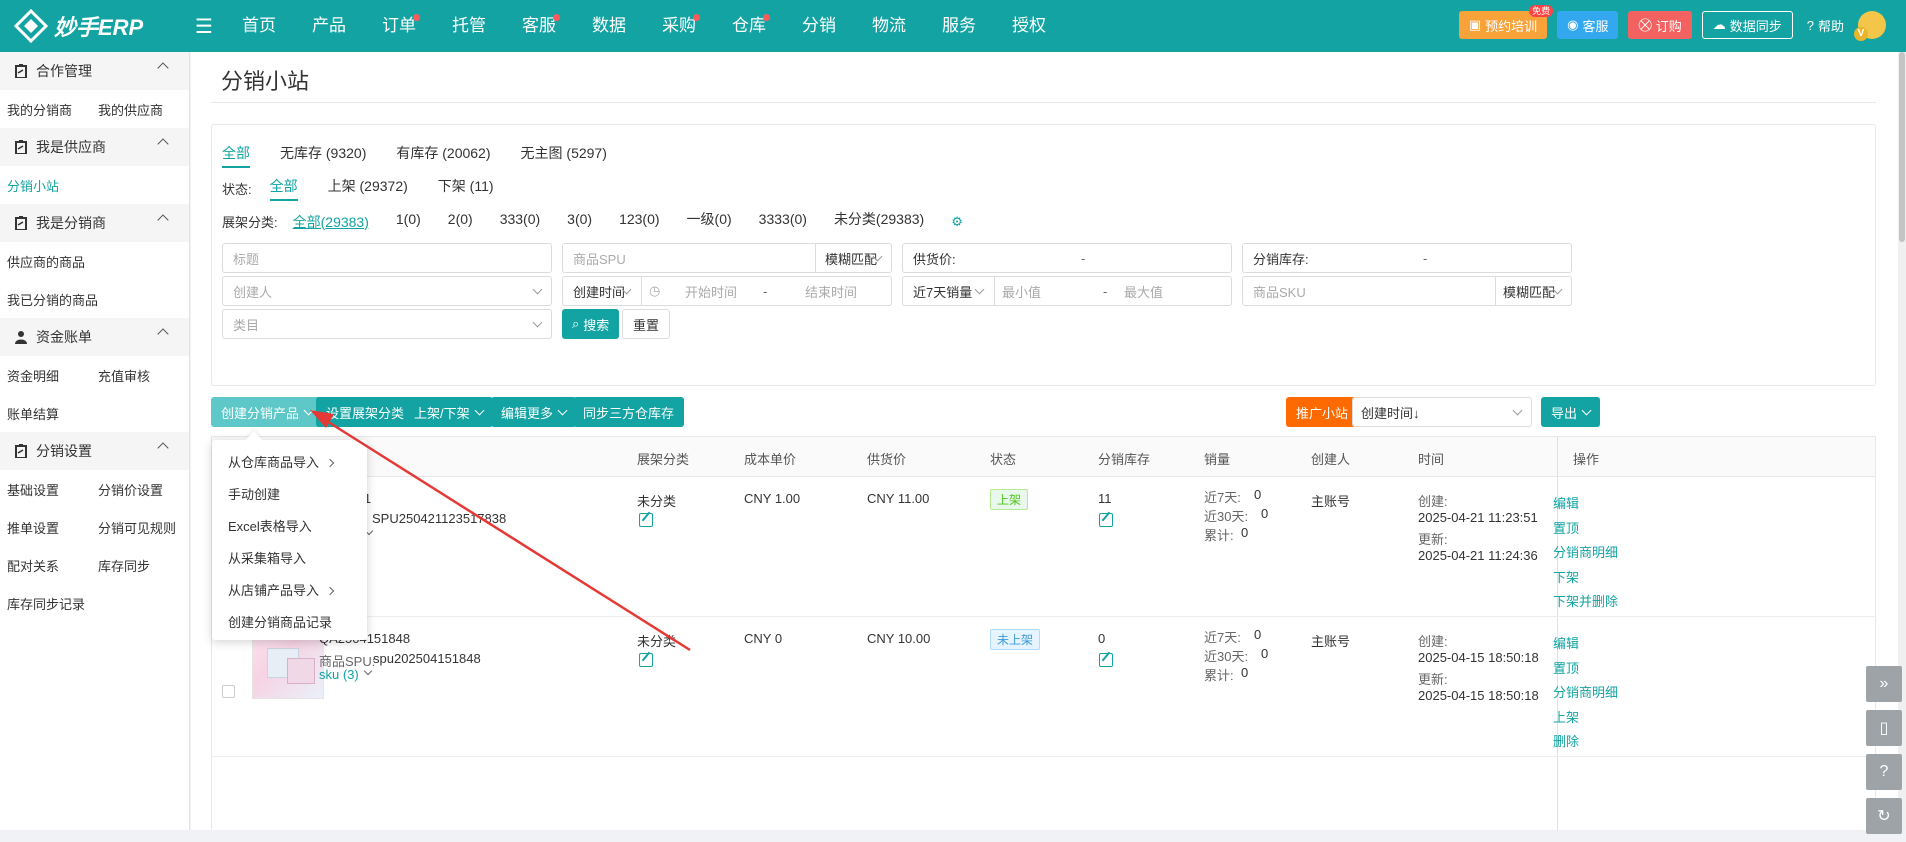  I want to click on filter-tab: 3(0), so click(579, 221).